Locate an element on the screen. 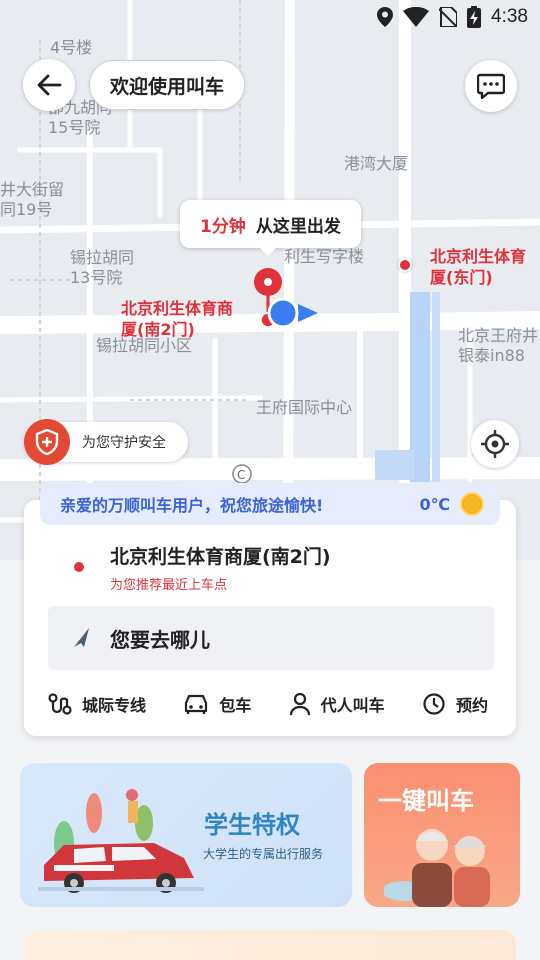  crosshair-icon is located at coordinates (495, 444).